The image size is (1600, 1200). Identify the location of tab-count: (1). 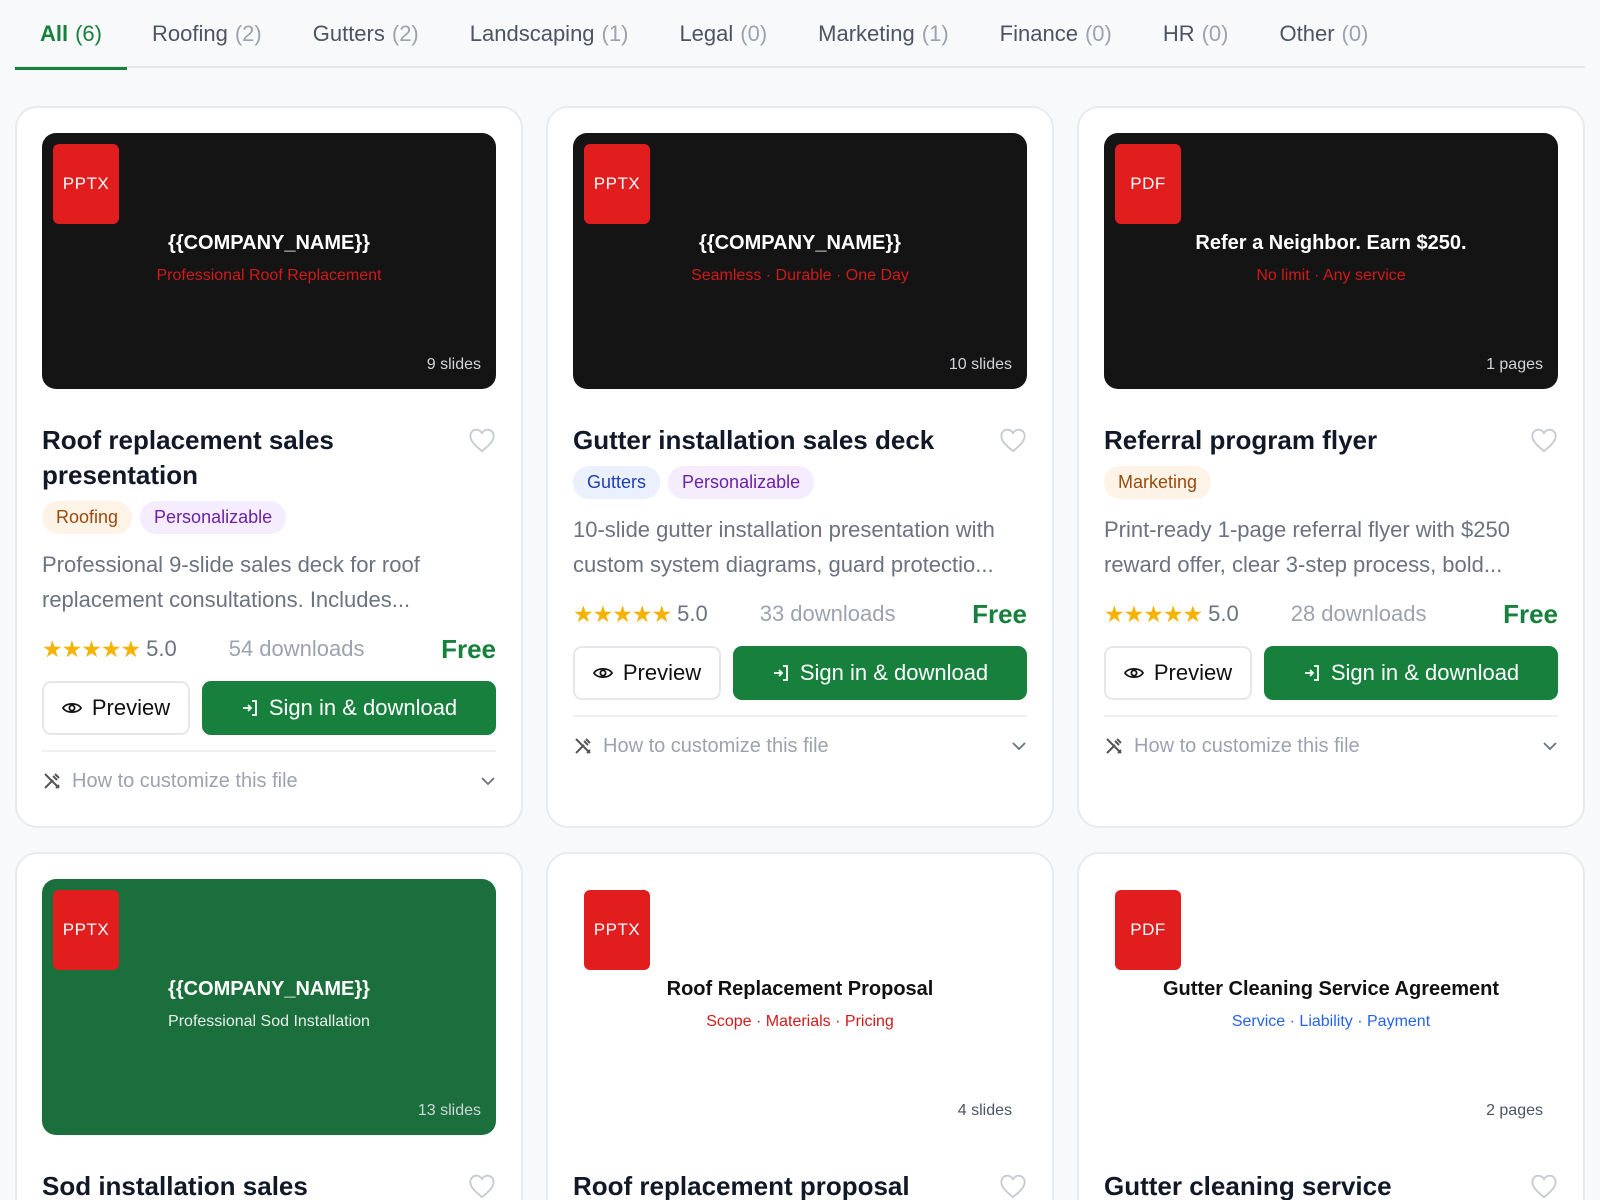
(935, 33).